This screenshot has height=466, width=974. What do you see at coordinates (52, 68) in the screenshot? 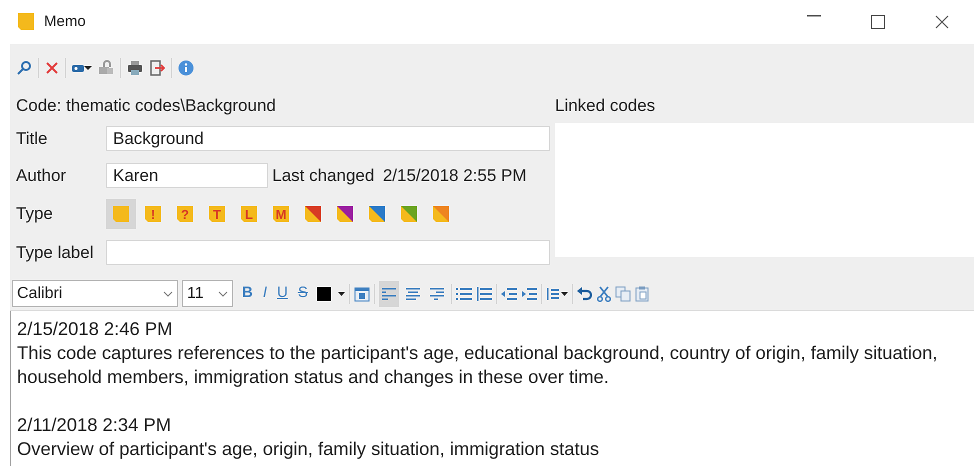
I see `delete-icon` at bounding box center [52, 68].